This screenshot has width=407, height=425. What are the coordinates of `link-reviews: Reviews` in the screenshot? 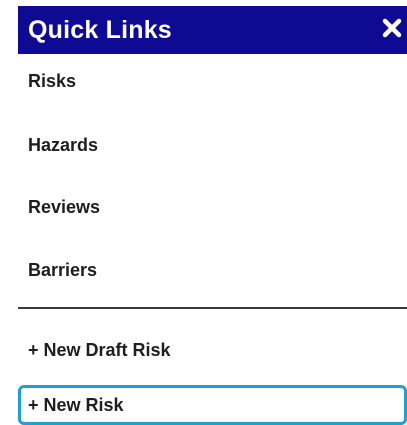 It's located at (212, 208).